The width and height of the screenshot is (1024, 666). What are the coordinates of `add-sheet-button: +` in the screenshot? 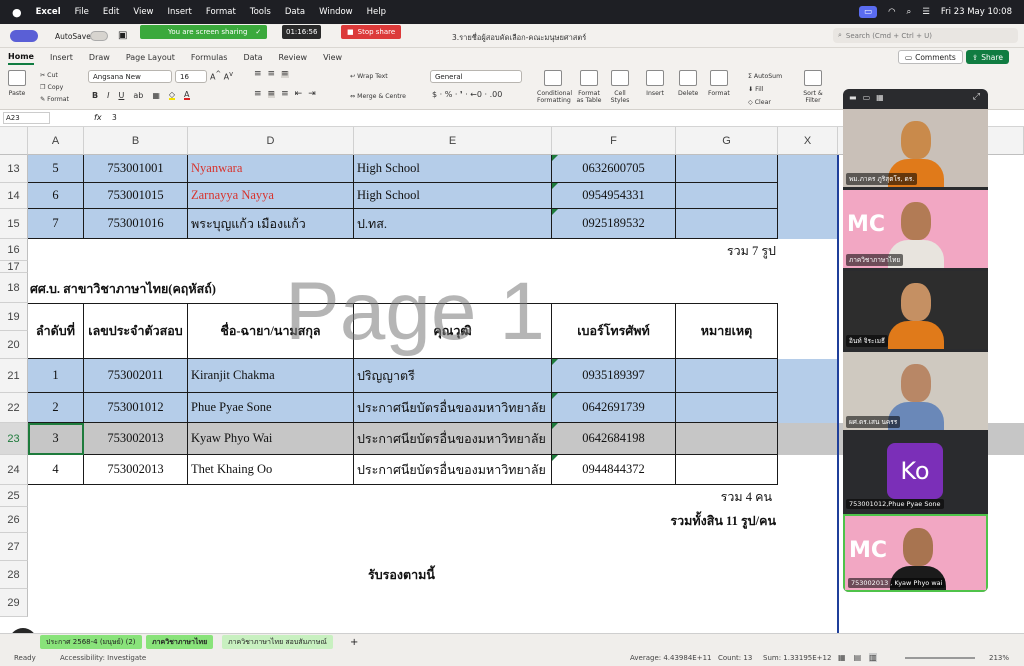 It's located at (354, 642).